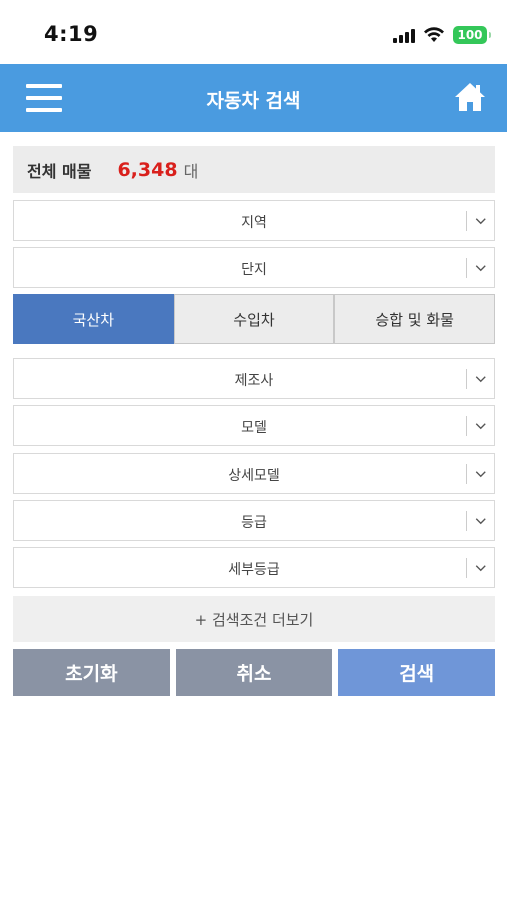  What do you see at coordinates (415, 319) in the screenshot?
I see `tab-van-truck: 승합 및 화물` at bounding box center [415, 319].